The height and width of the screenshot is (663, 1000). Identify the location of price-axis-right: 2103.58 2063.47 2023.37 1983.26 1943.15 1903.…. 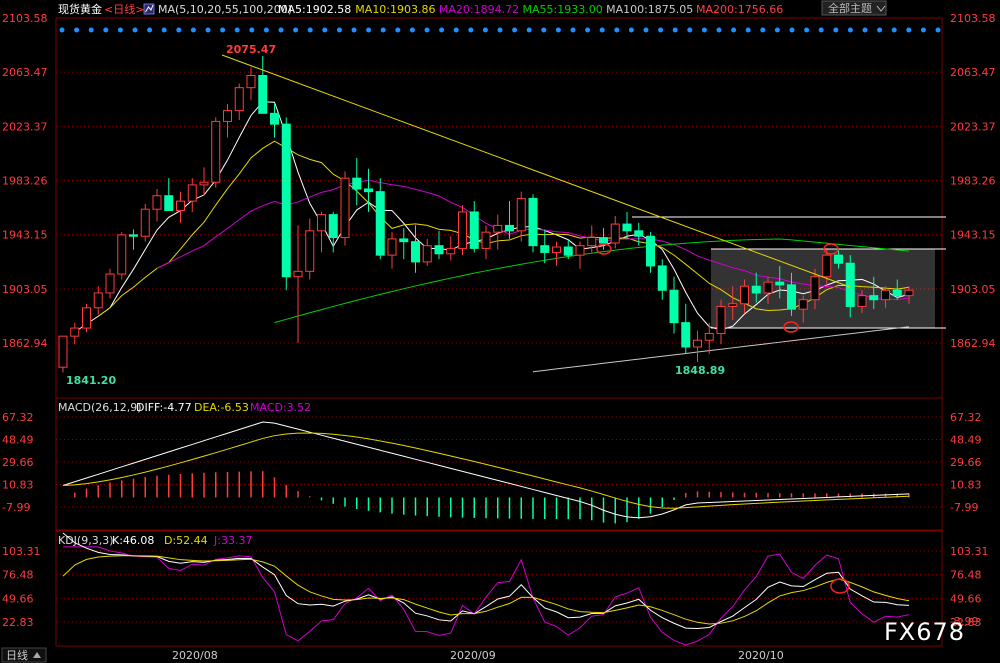
(973, 181).